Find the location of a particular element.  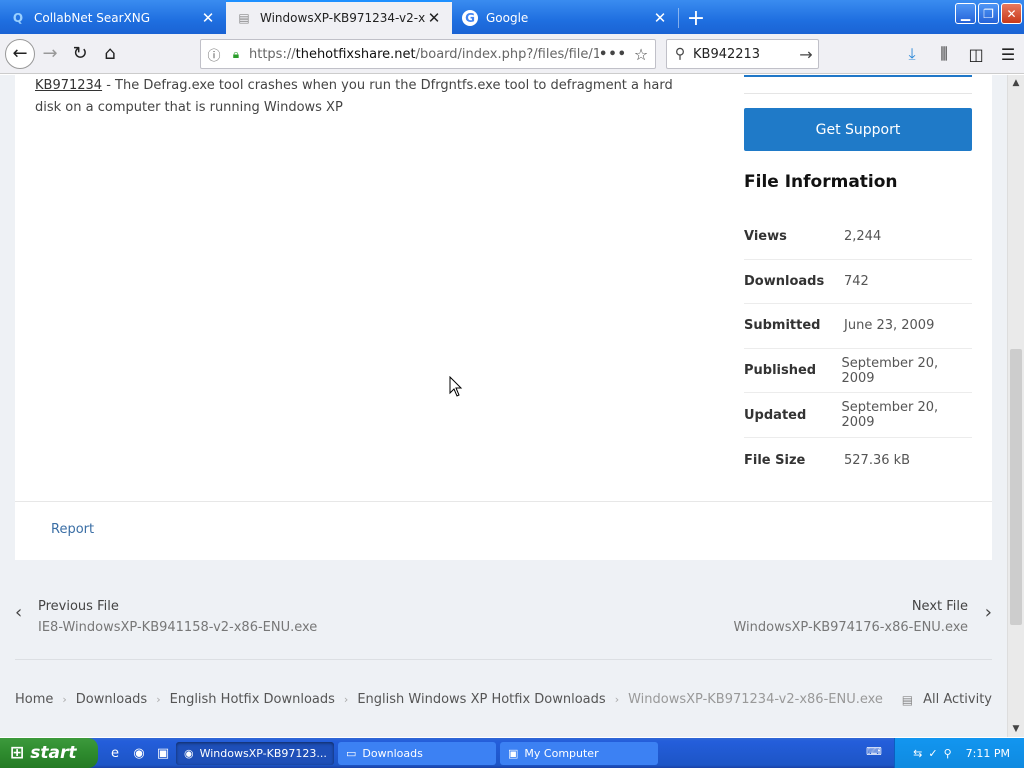

info-icon: ⓘ is located at coordinates (214, 54).